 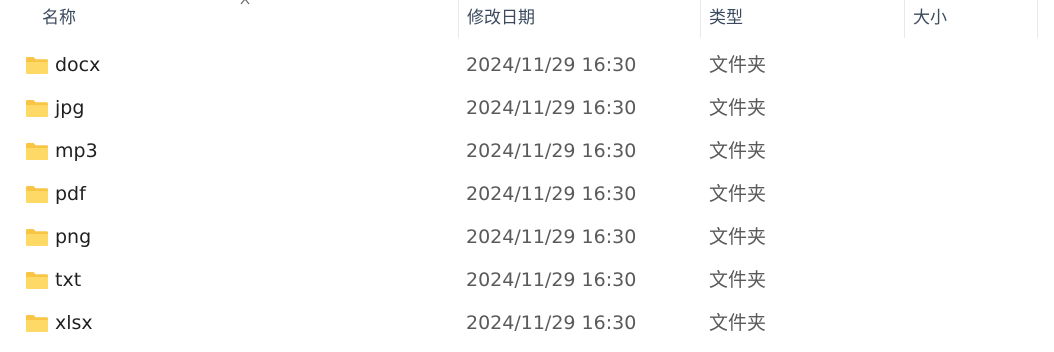 I want to click on file-row: png 2024/11/29 16:30 文件夹, so click(x=527, y=237).